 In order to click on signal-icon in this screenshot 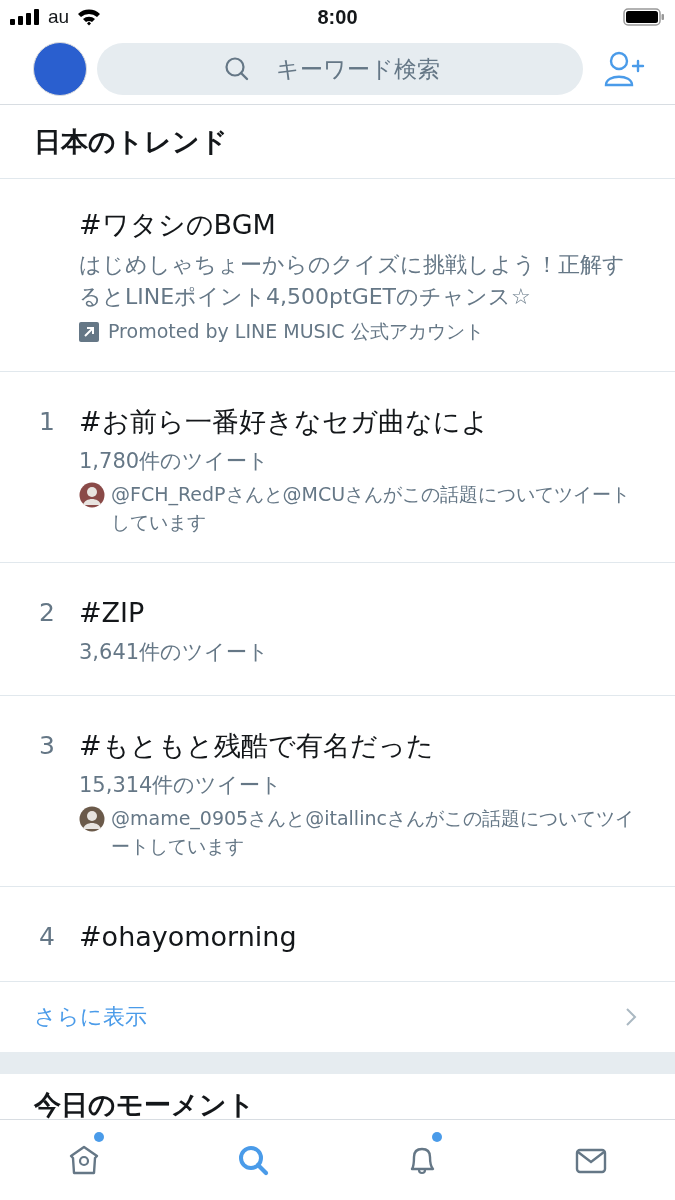, I will do `click(25, 17)`.